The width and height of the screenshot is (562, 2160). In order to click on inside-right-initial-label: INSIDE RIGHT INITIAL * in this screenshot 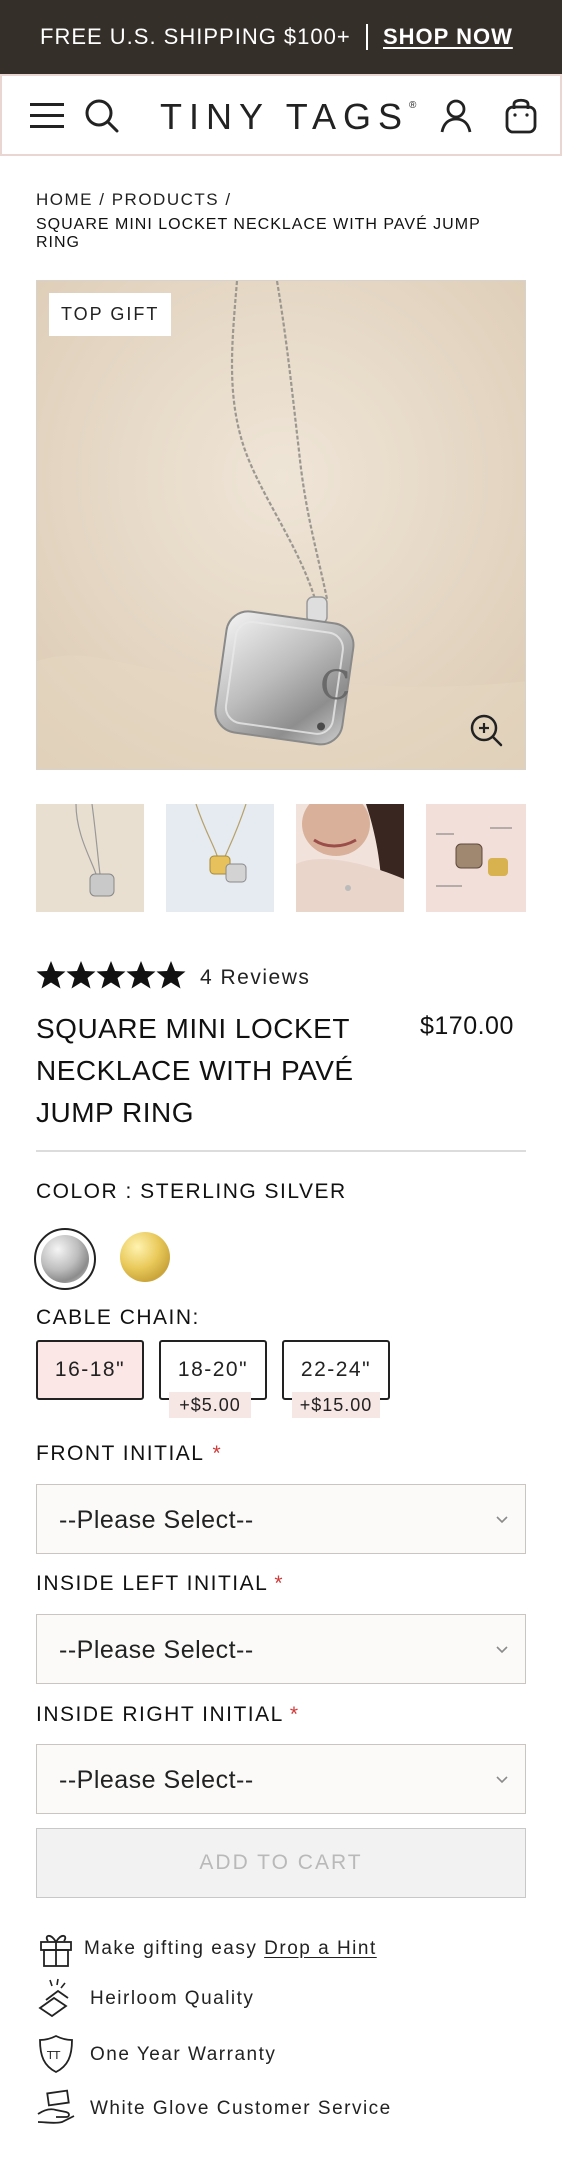, I will do `click(168, 1714)`.